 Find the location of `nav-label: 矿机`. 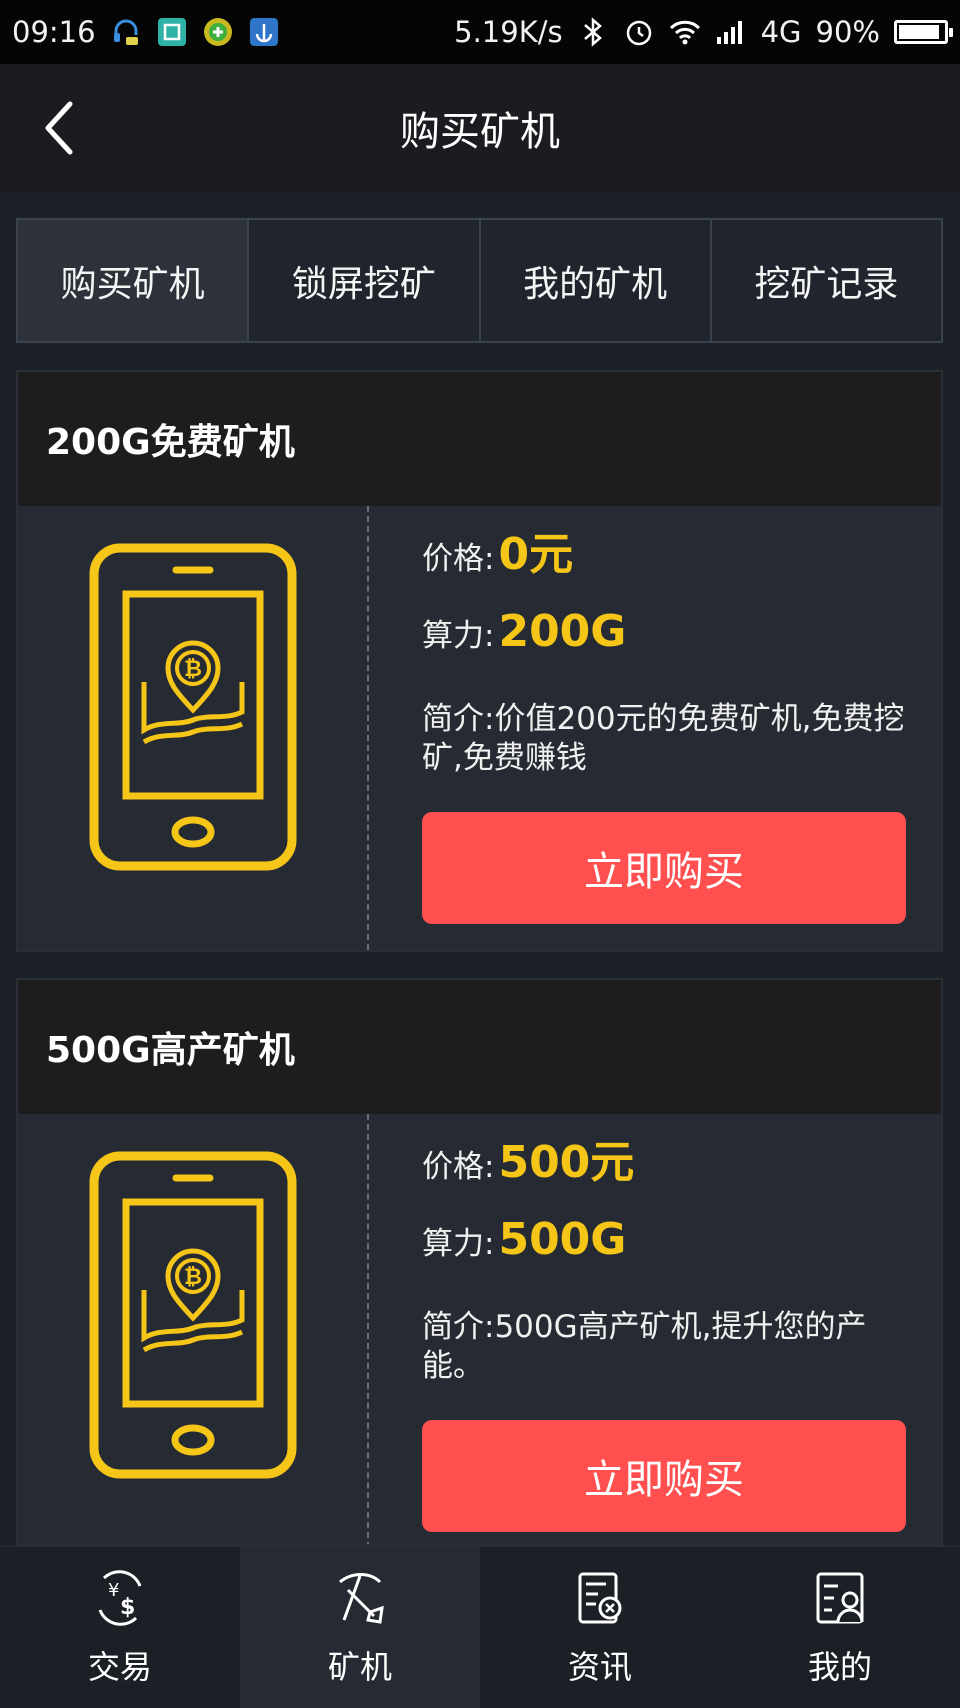

nav-label: 矿机 is located at coordinates (359, 1666).